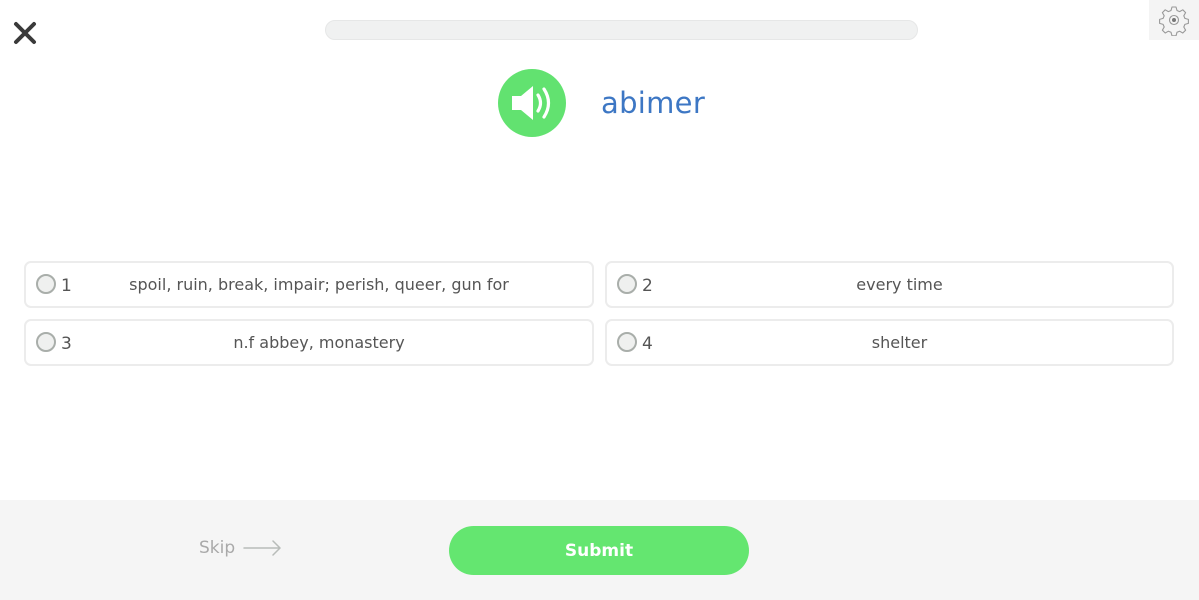 This screenshot has height=600, width=1199. Describe the element at coordinates (217, 548) in the screenshot. I see `skip-label: Skip` at that location.